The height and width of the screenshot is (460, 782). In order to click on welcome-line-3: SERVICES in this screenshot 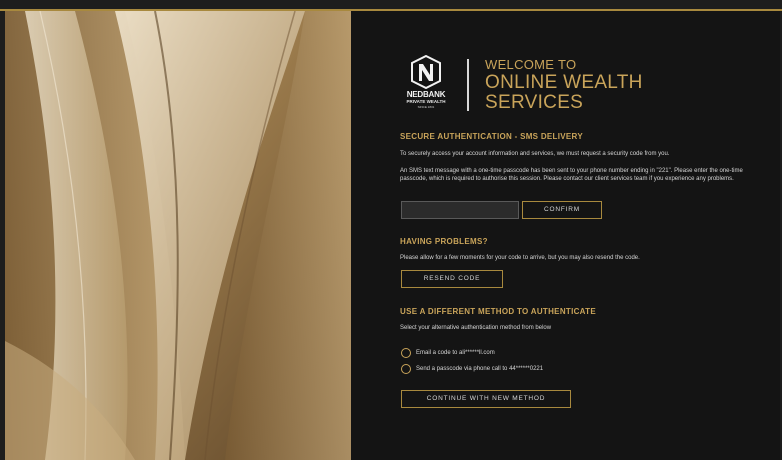, I will do `click(534, 102)`.